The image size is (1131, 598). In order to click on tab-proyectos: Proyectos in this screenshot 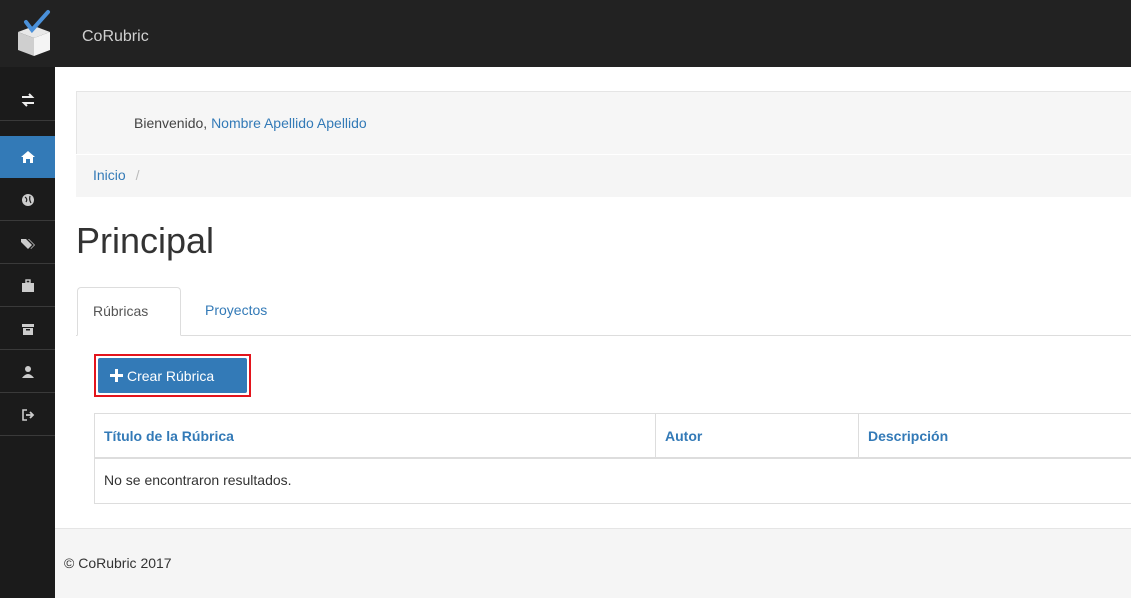, I will do `click(236, 311)`.